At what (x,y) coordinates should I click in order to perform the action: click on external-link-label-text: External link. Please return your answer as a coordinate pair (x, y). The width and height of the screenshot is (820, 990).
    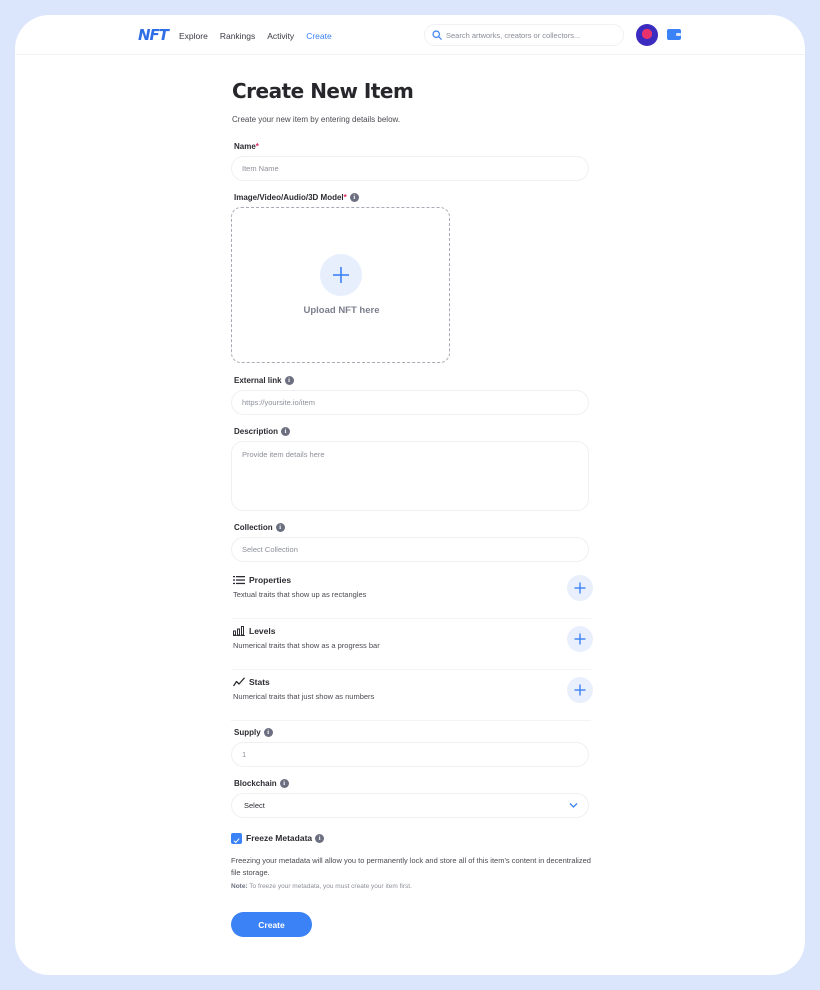
    Looking at the image, I should click on (258, 380).